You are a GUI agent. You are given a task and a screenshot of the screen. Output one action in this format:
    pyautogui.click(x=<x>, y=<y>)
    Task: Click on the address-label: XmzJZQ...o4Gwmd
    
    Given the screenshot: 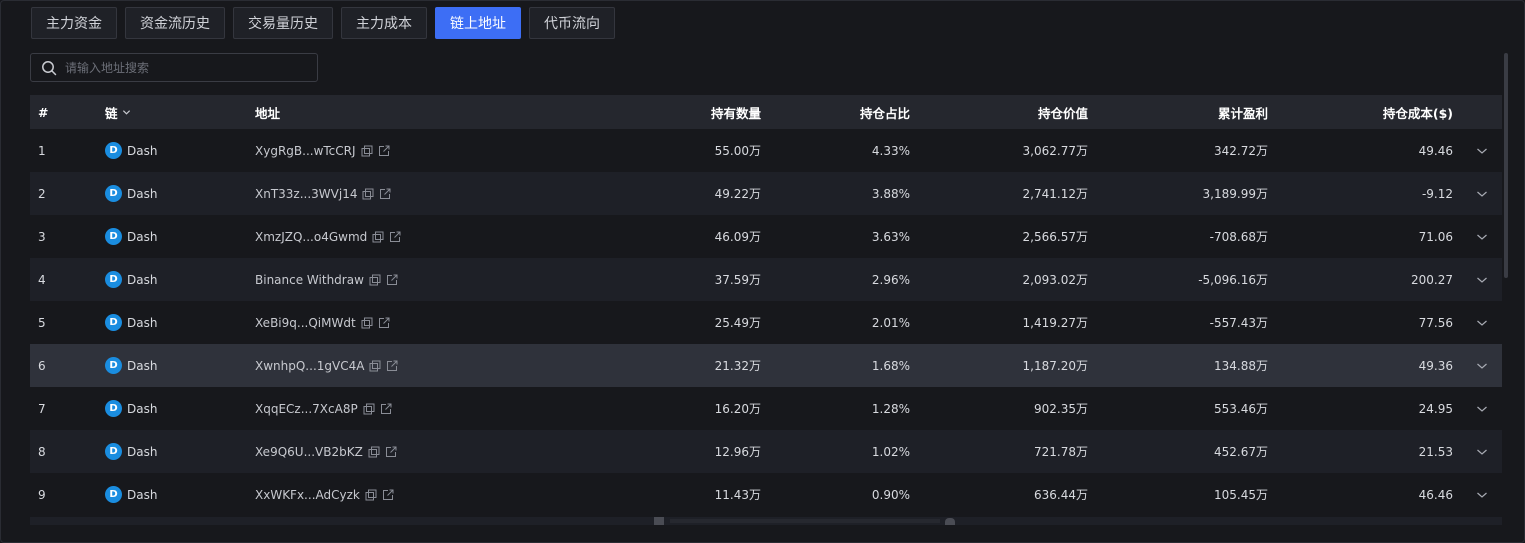 What is the action you would take?
    pyautogui.click(x=311, y=236)
    